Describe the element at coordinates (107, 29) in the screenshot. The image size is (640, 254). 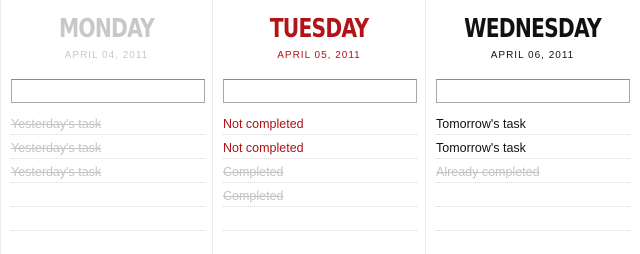
I see `day-title: Monday` at that location.